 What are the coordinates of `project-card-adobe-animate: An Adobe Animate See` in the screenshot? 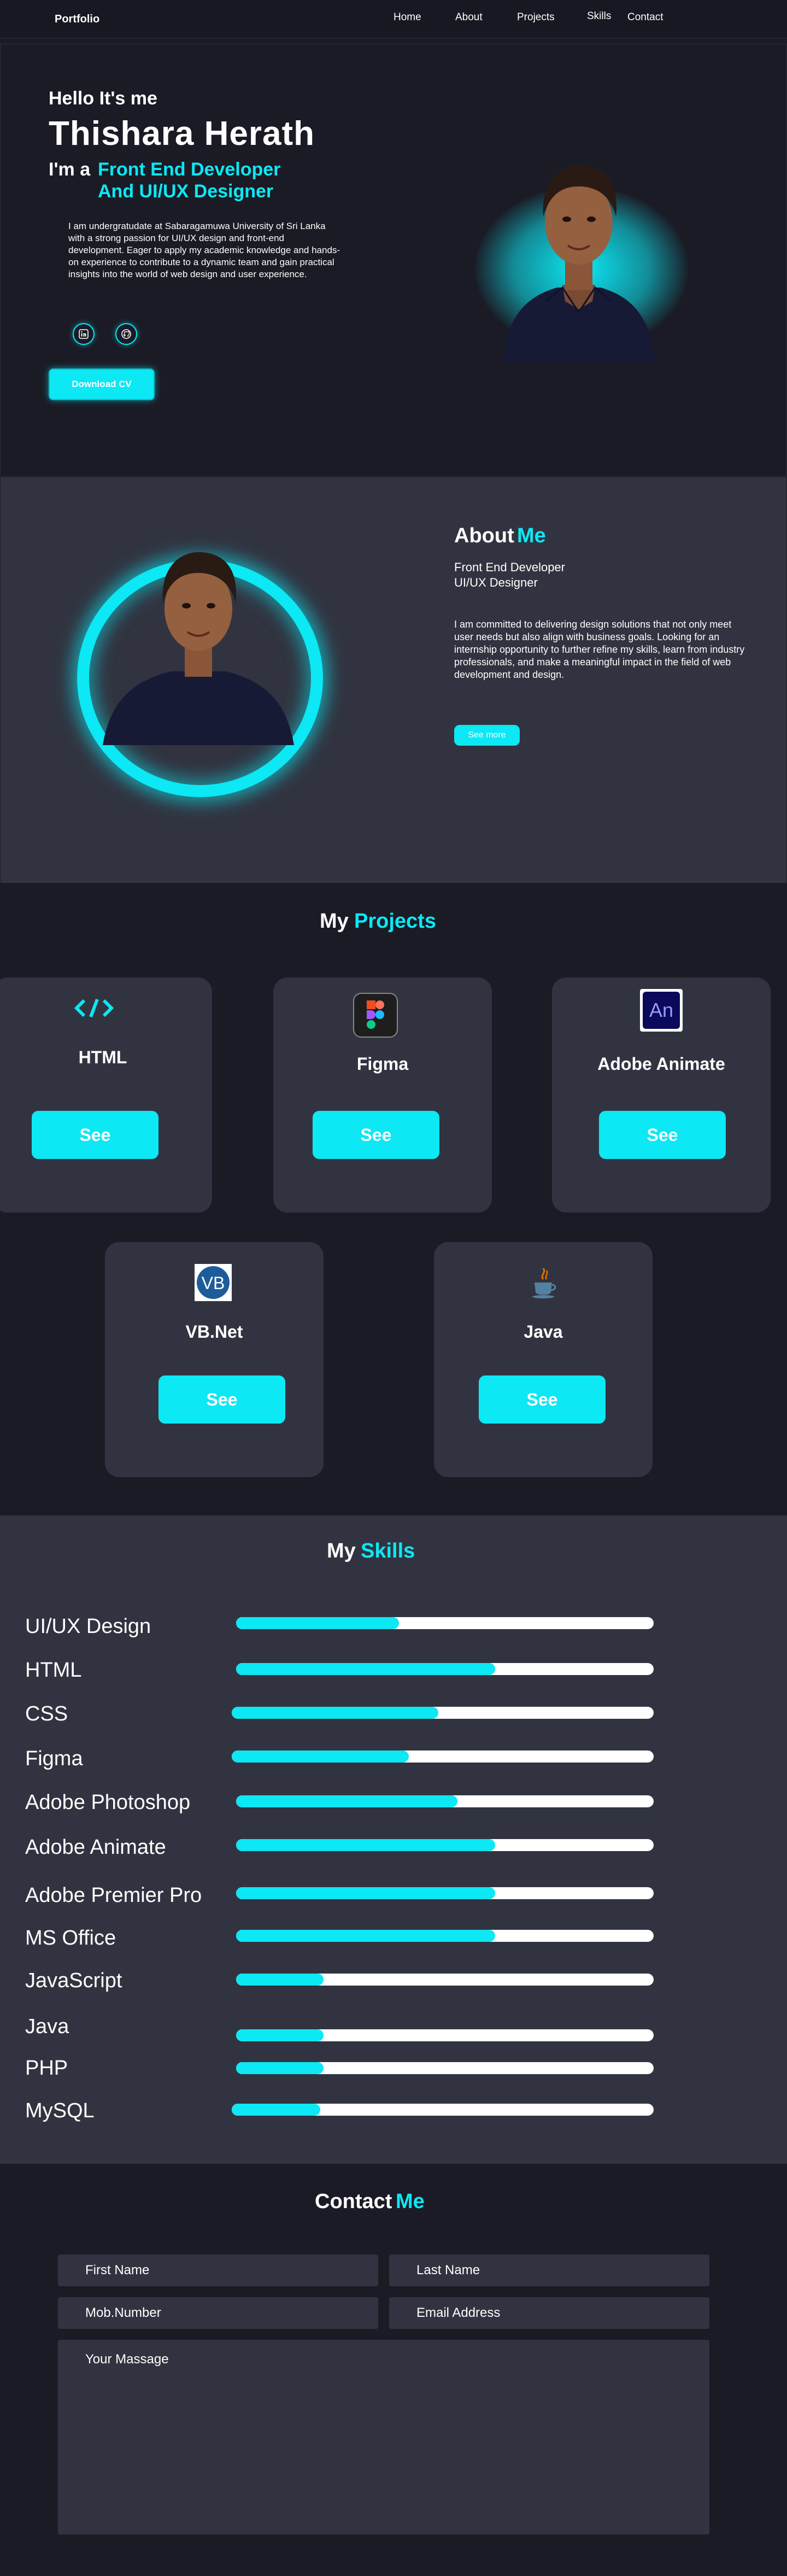 It's located at (661, 1095).